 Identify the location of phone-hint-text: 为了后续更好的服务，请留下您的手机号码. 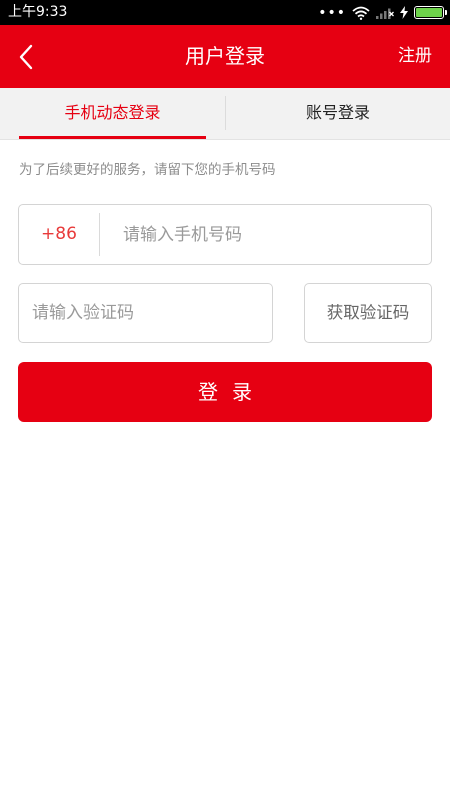
(147, 170).